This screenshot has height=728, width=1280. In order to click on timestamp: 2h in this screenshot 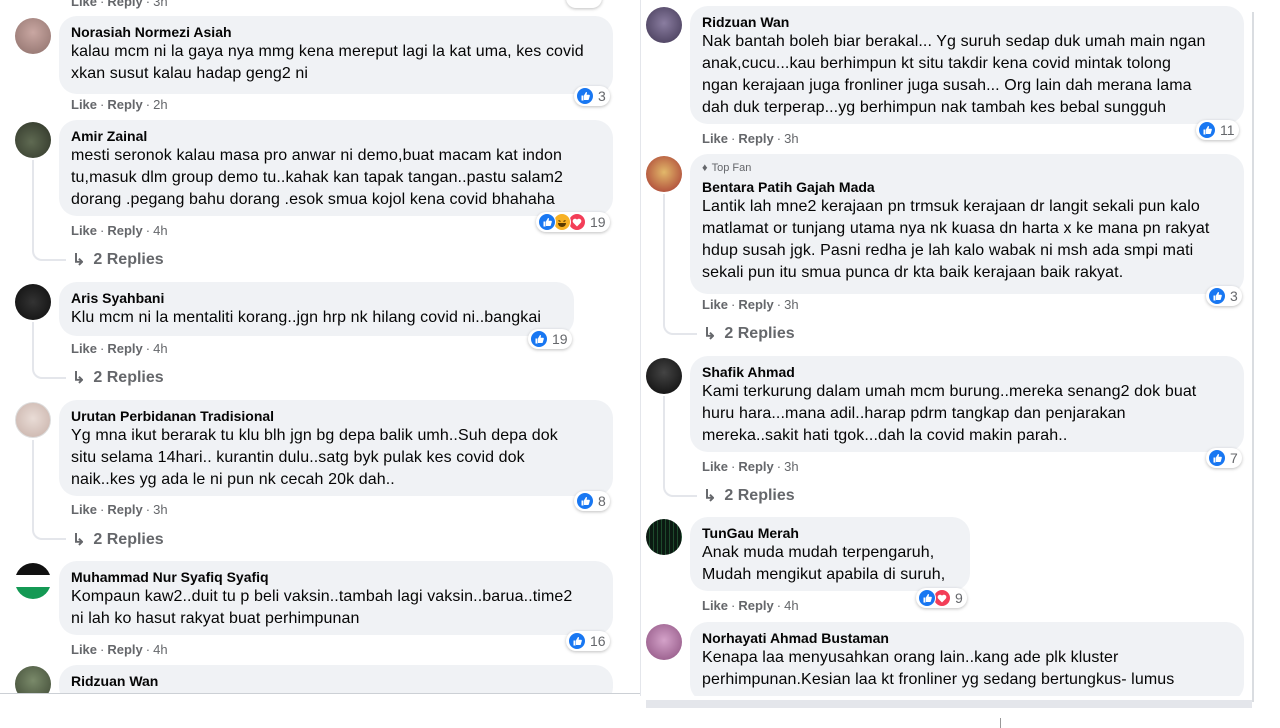, I will do `click(160, 104)`.